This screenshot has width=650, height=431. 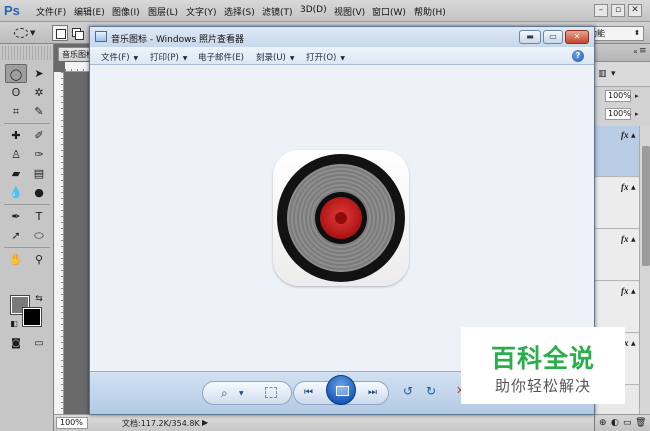 What do you see at coordinates (430, 11) in the screenshot?
I see `ps-menu-help: 帮助(H)` at bounding box center [430, 11].